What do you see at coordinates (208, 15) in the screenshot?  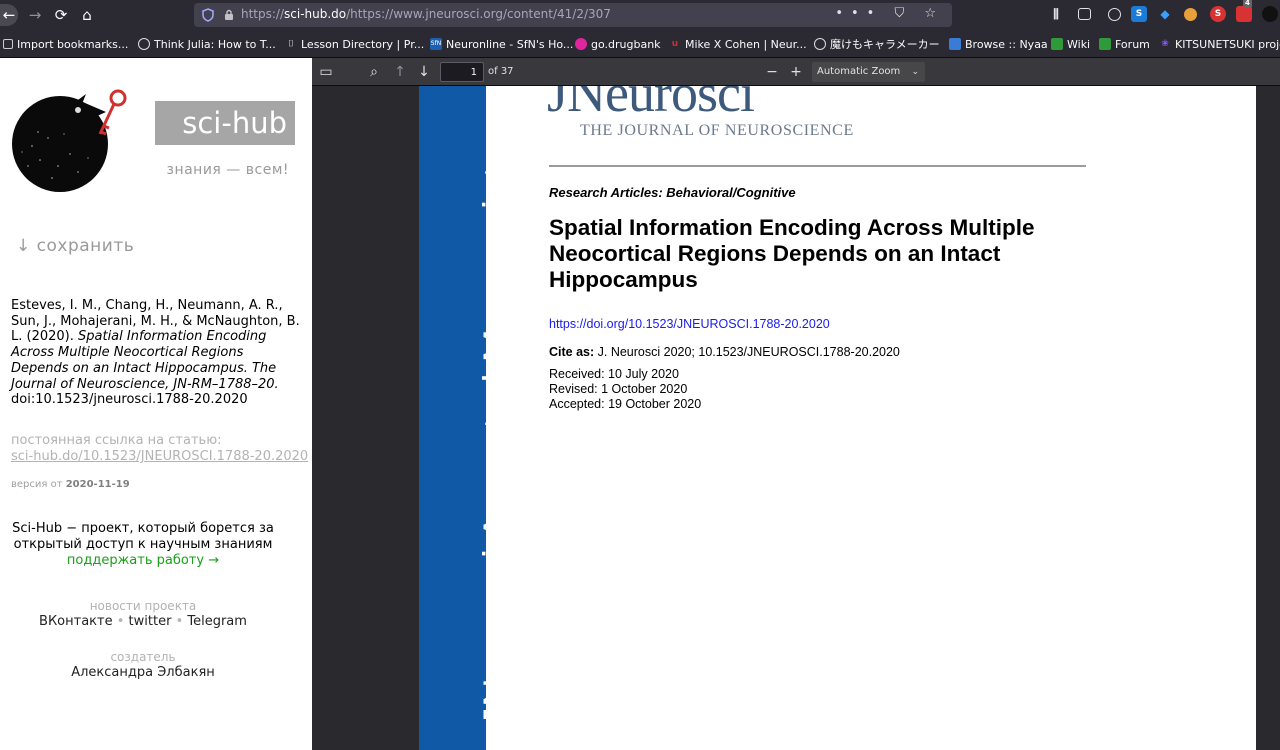 I see `tracking-shield-icon` at bounding box center [208, 15].